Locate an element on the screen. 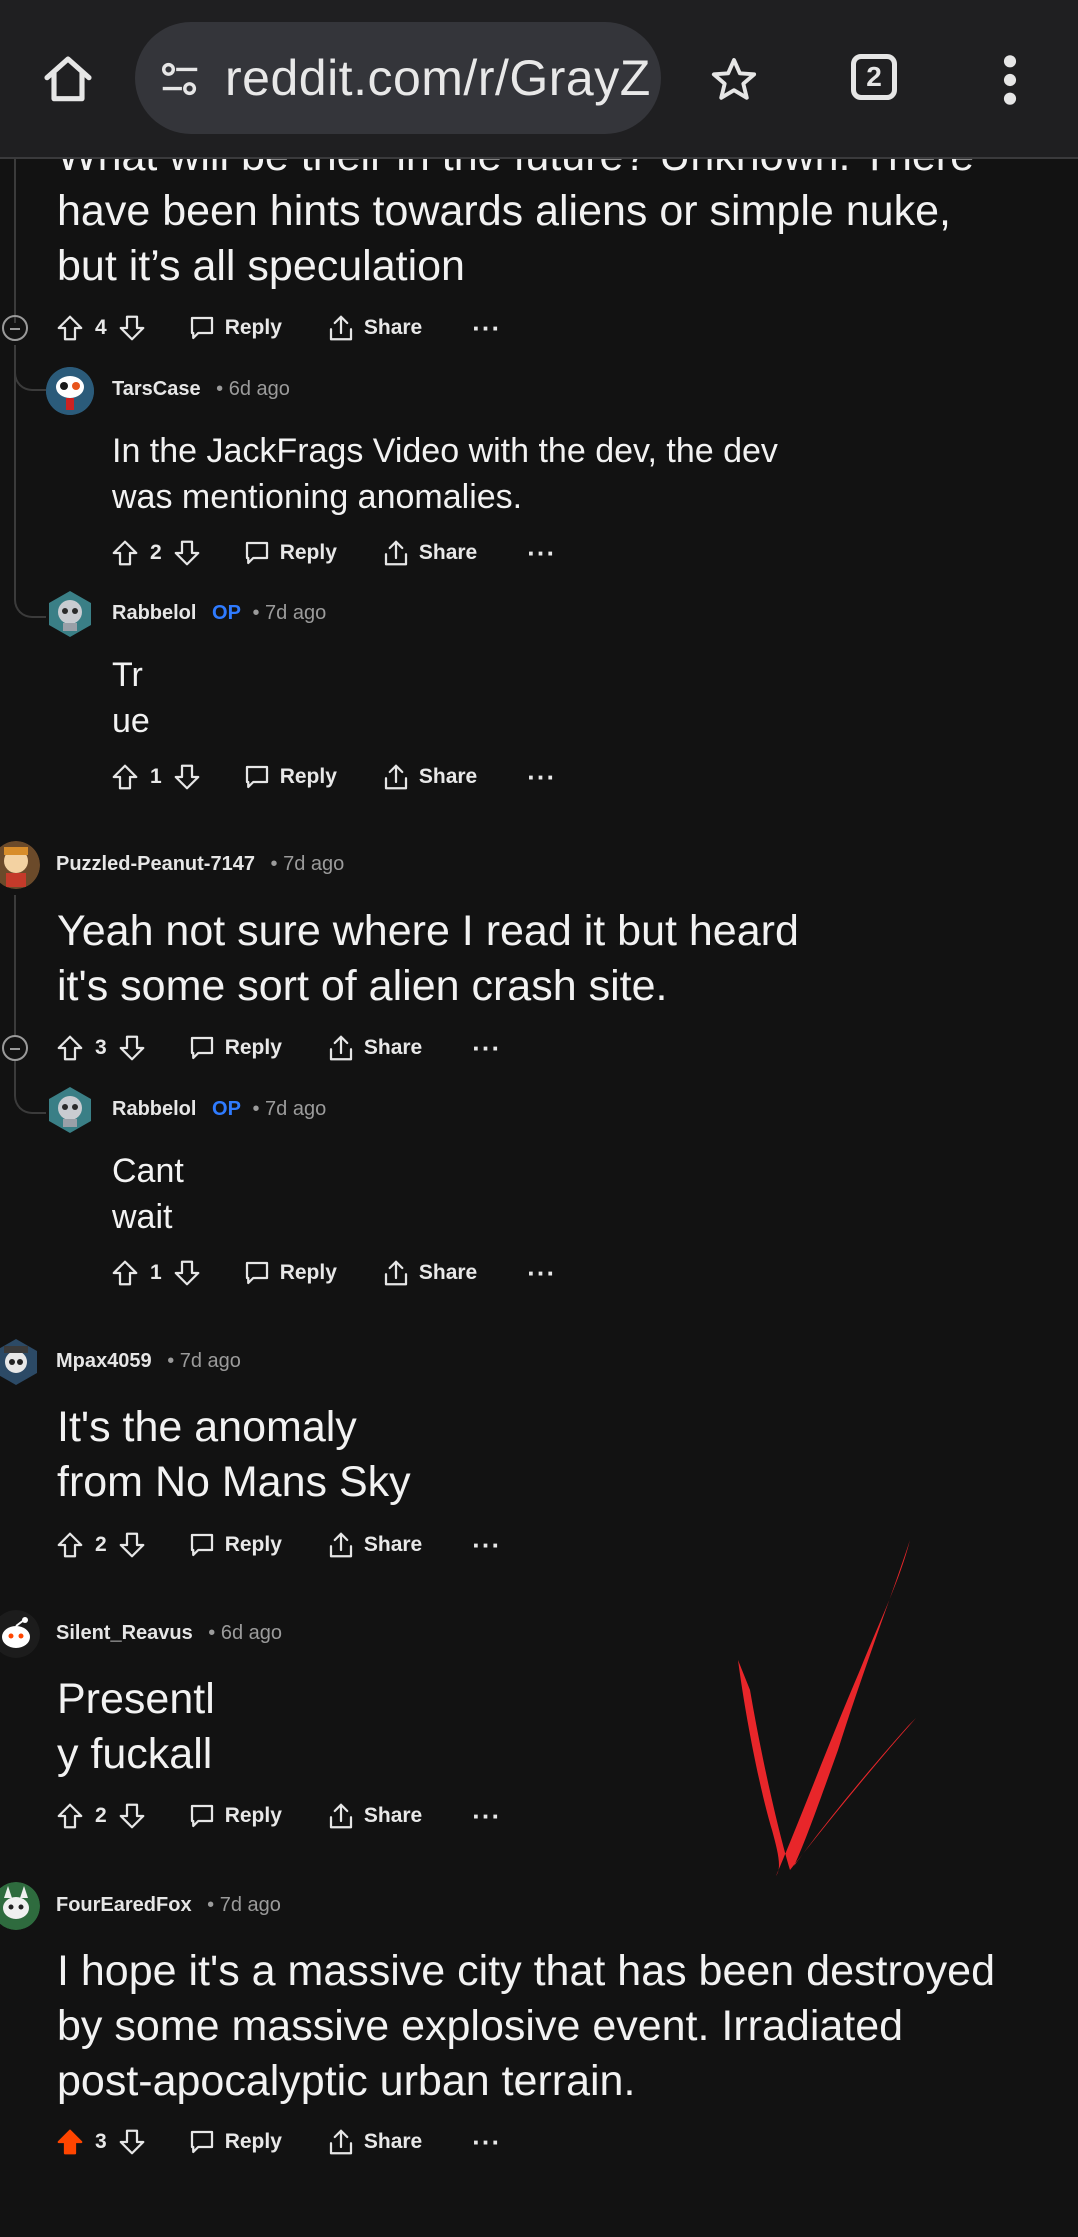  home-icon is located at coordinates (68, 80).